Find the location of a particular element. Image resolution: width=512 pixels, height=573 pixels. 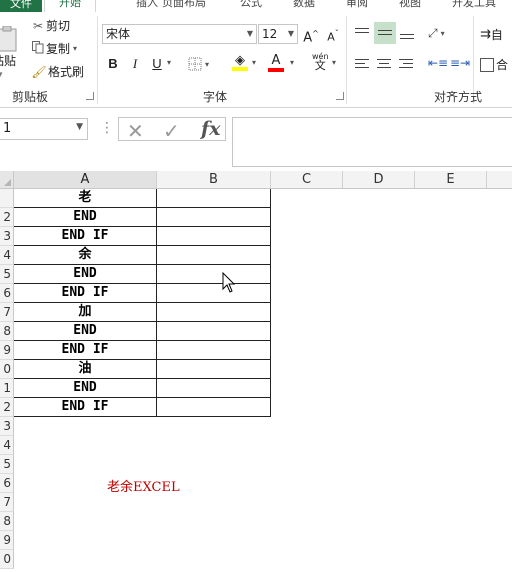

column-header-f is located at coordinates (499, 180).